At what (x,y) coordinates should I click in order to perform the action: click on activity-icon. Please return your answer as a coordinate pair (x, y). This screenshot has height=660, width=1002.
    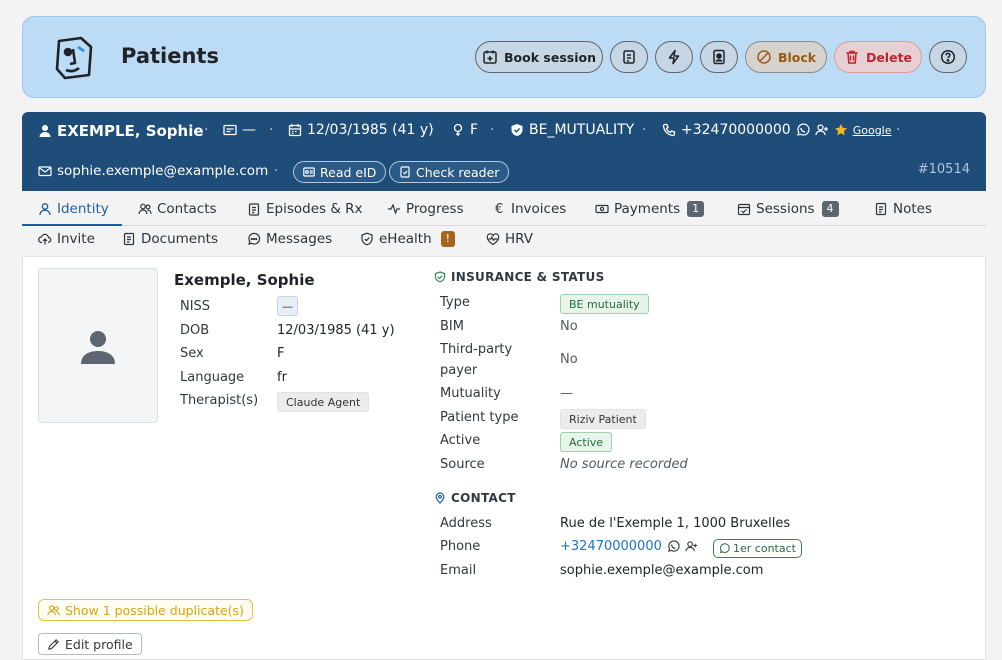
    Looking at the image, I should click on (394, 209).